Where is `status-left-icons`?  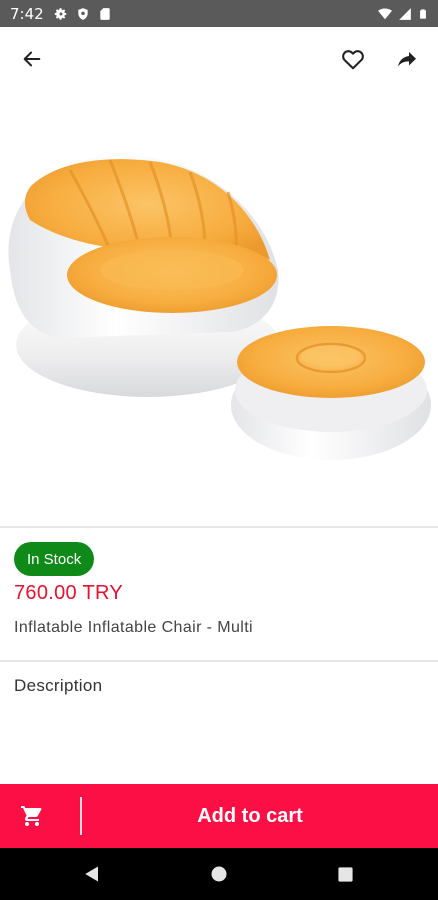 status-left-icons is located at coordinates (83, 14).